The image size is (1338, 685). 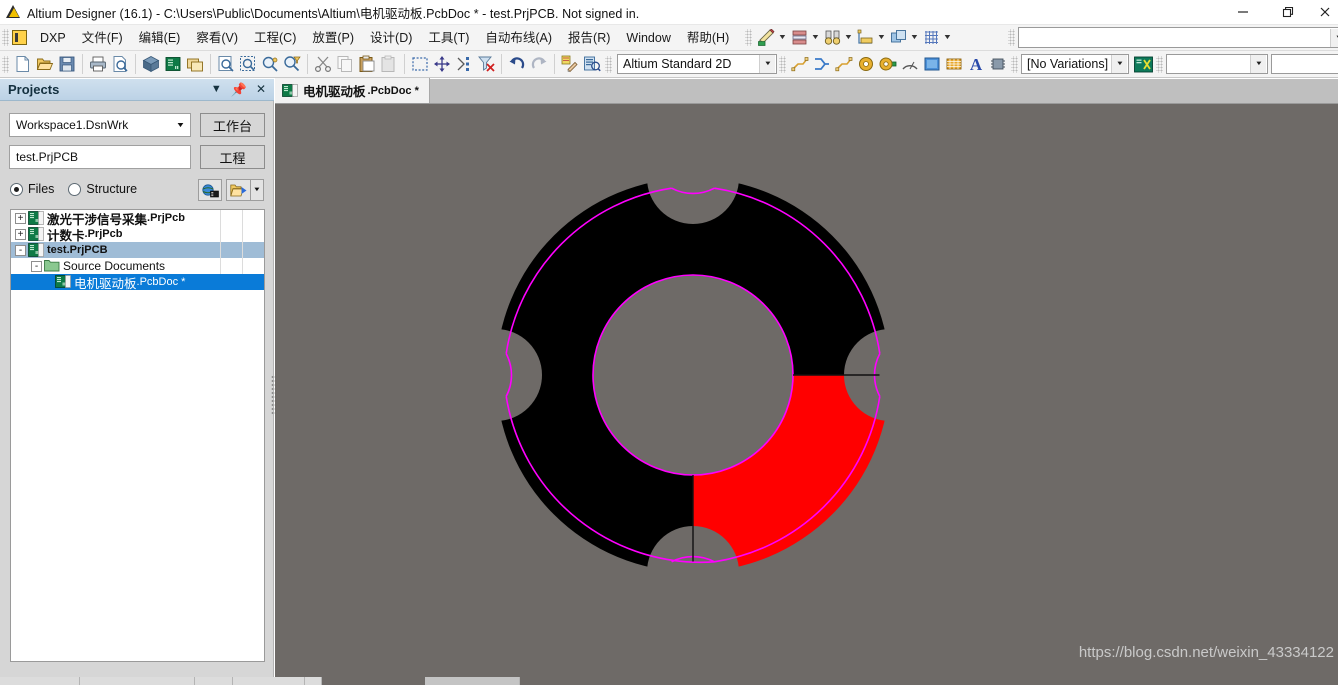 I want to click on maximize-restore-button, so click(x=1287, y=12).